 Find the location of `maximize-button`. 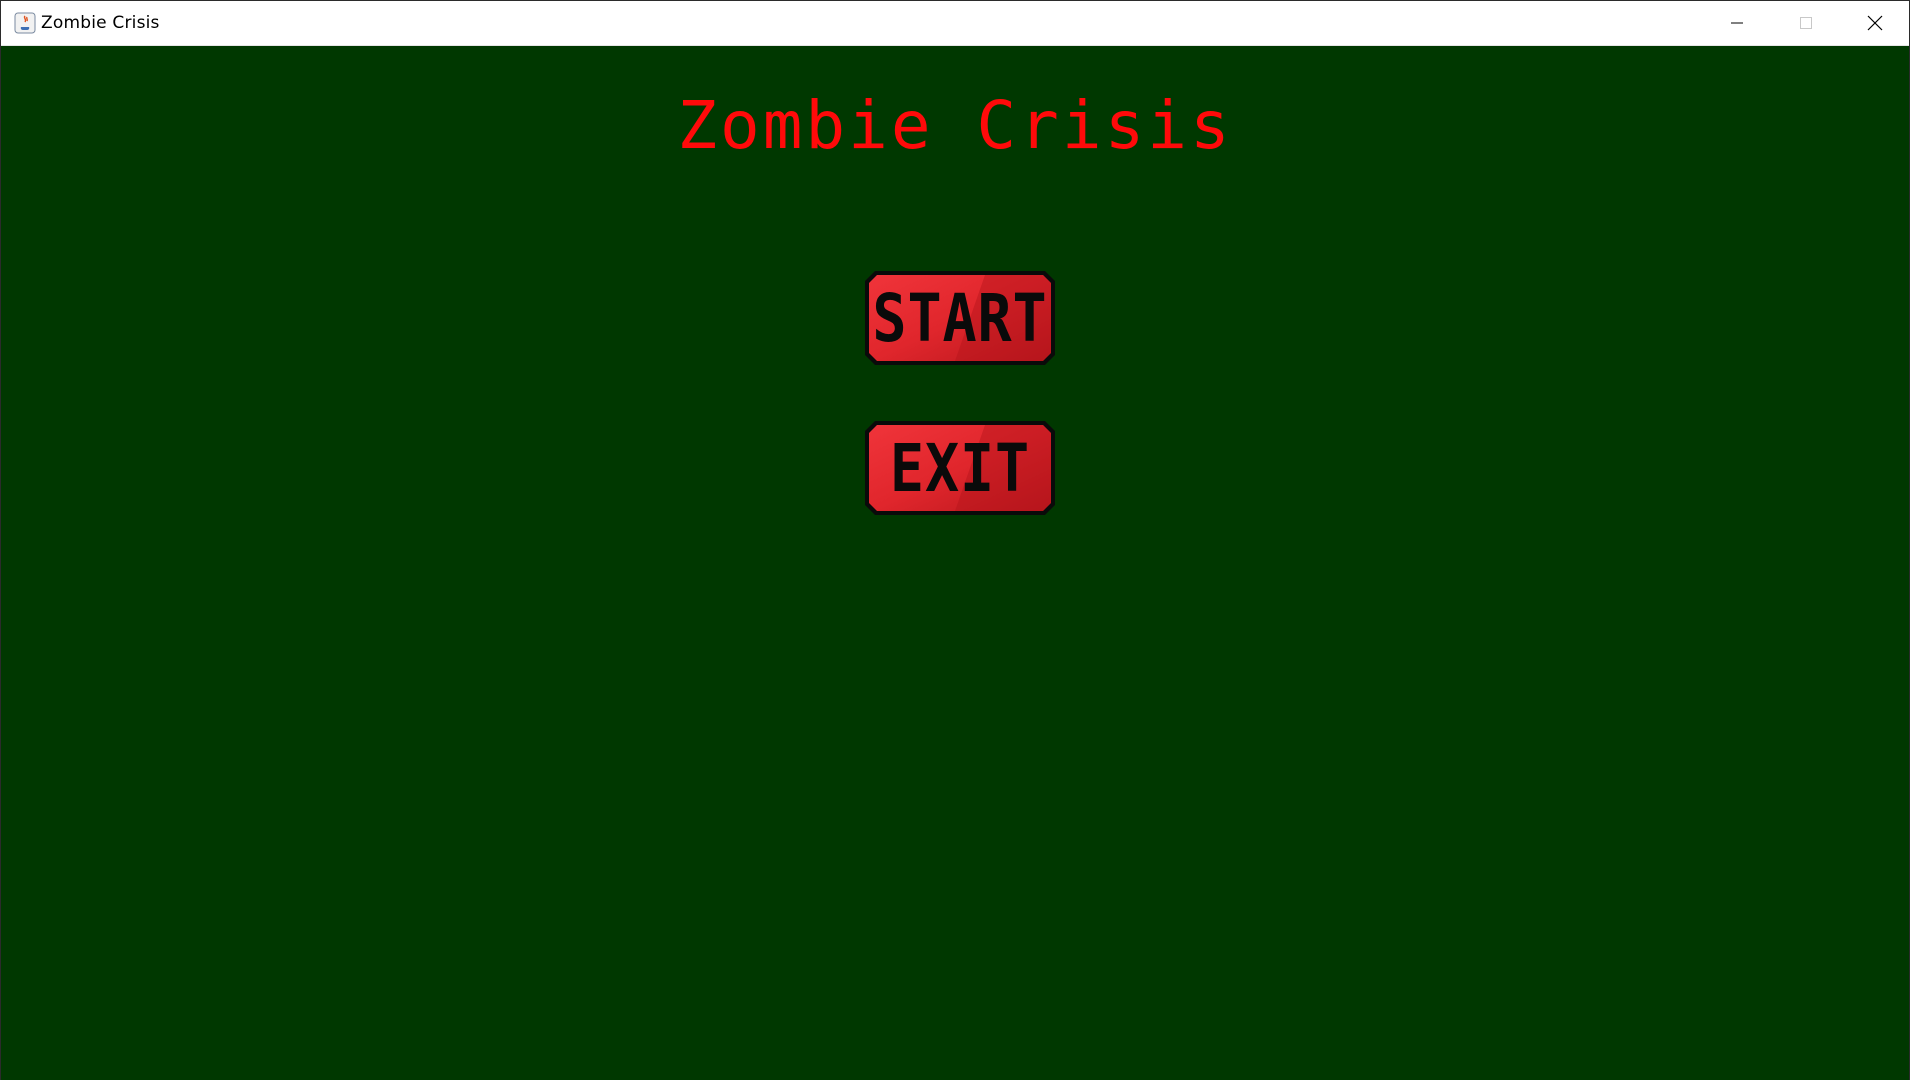

maximize-button is located at coordinates (1805, 23).